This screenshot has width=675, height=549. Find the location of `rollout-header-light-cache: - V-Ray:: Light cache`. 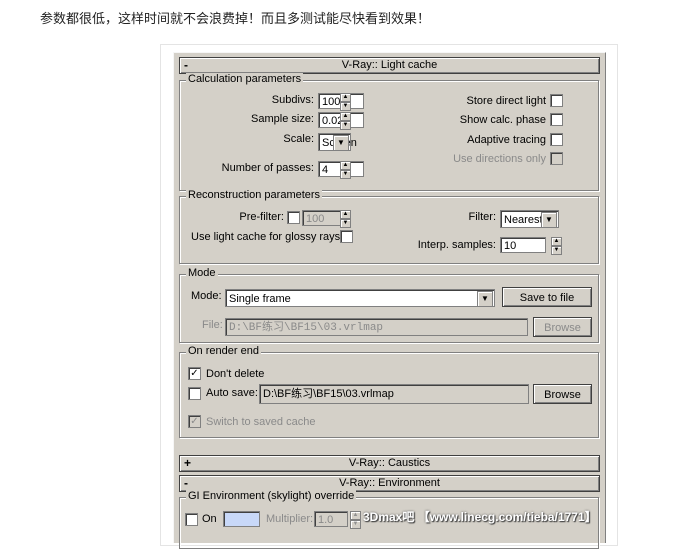

rollout-header-light-cache: - V-Ray:: Light cache is located at coordinates (389, 65).